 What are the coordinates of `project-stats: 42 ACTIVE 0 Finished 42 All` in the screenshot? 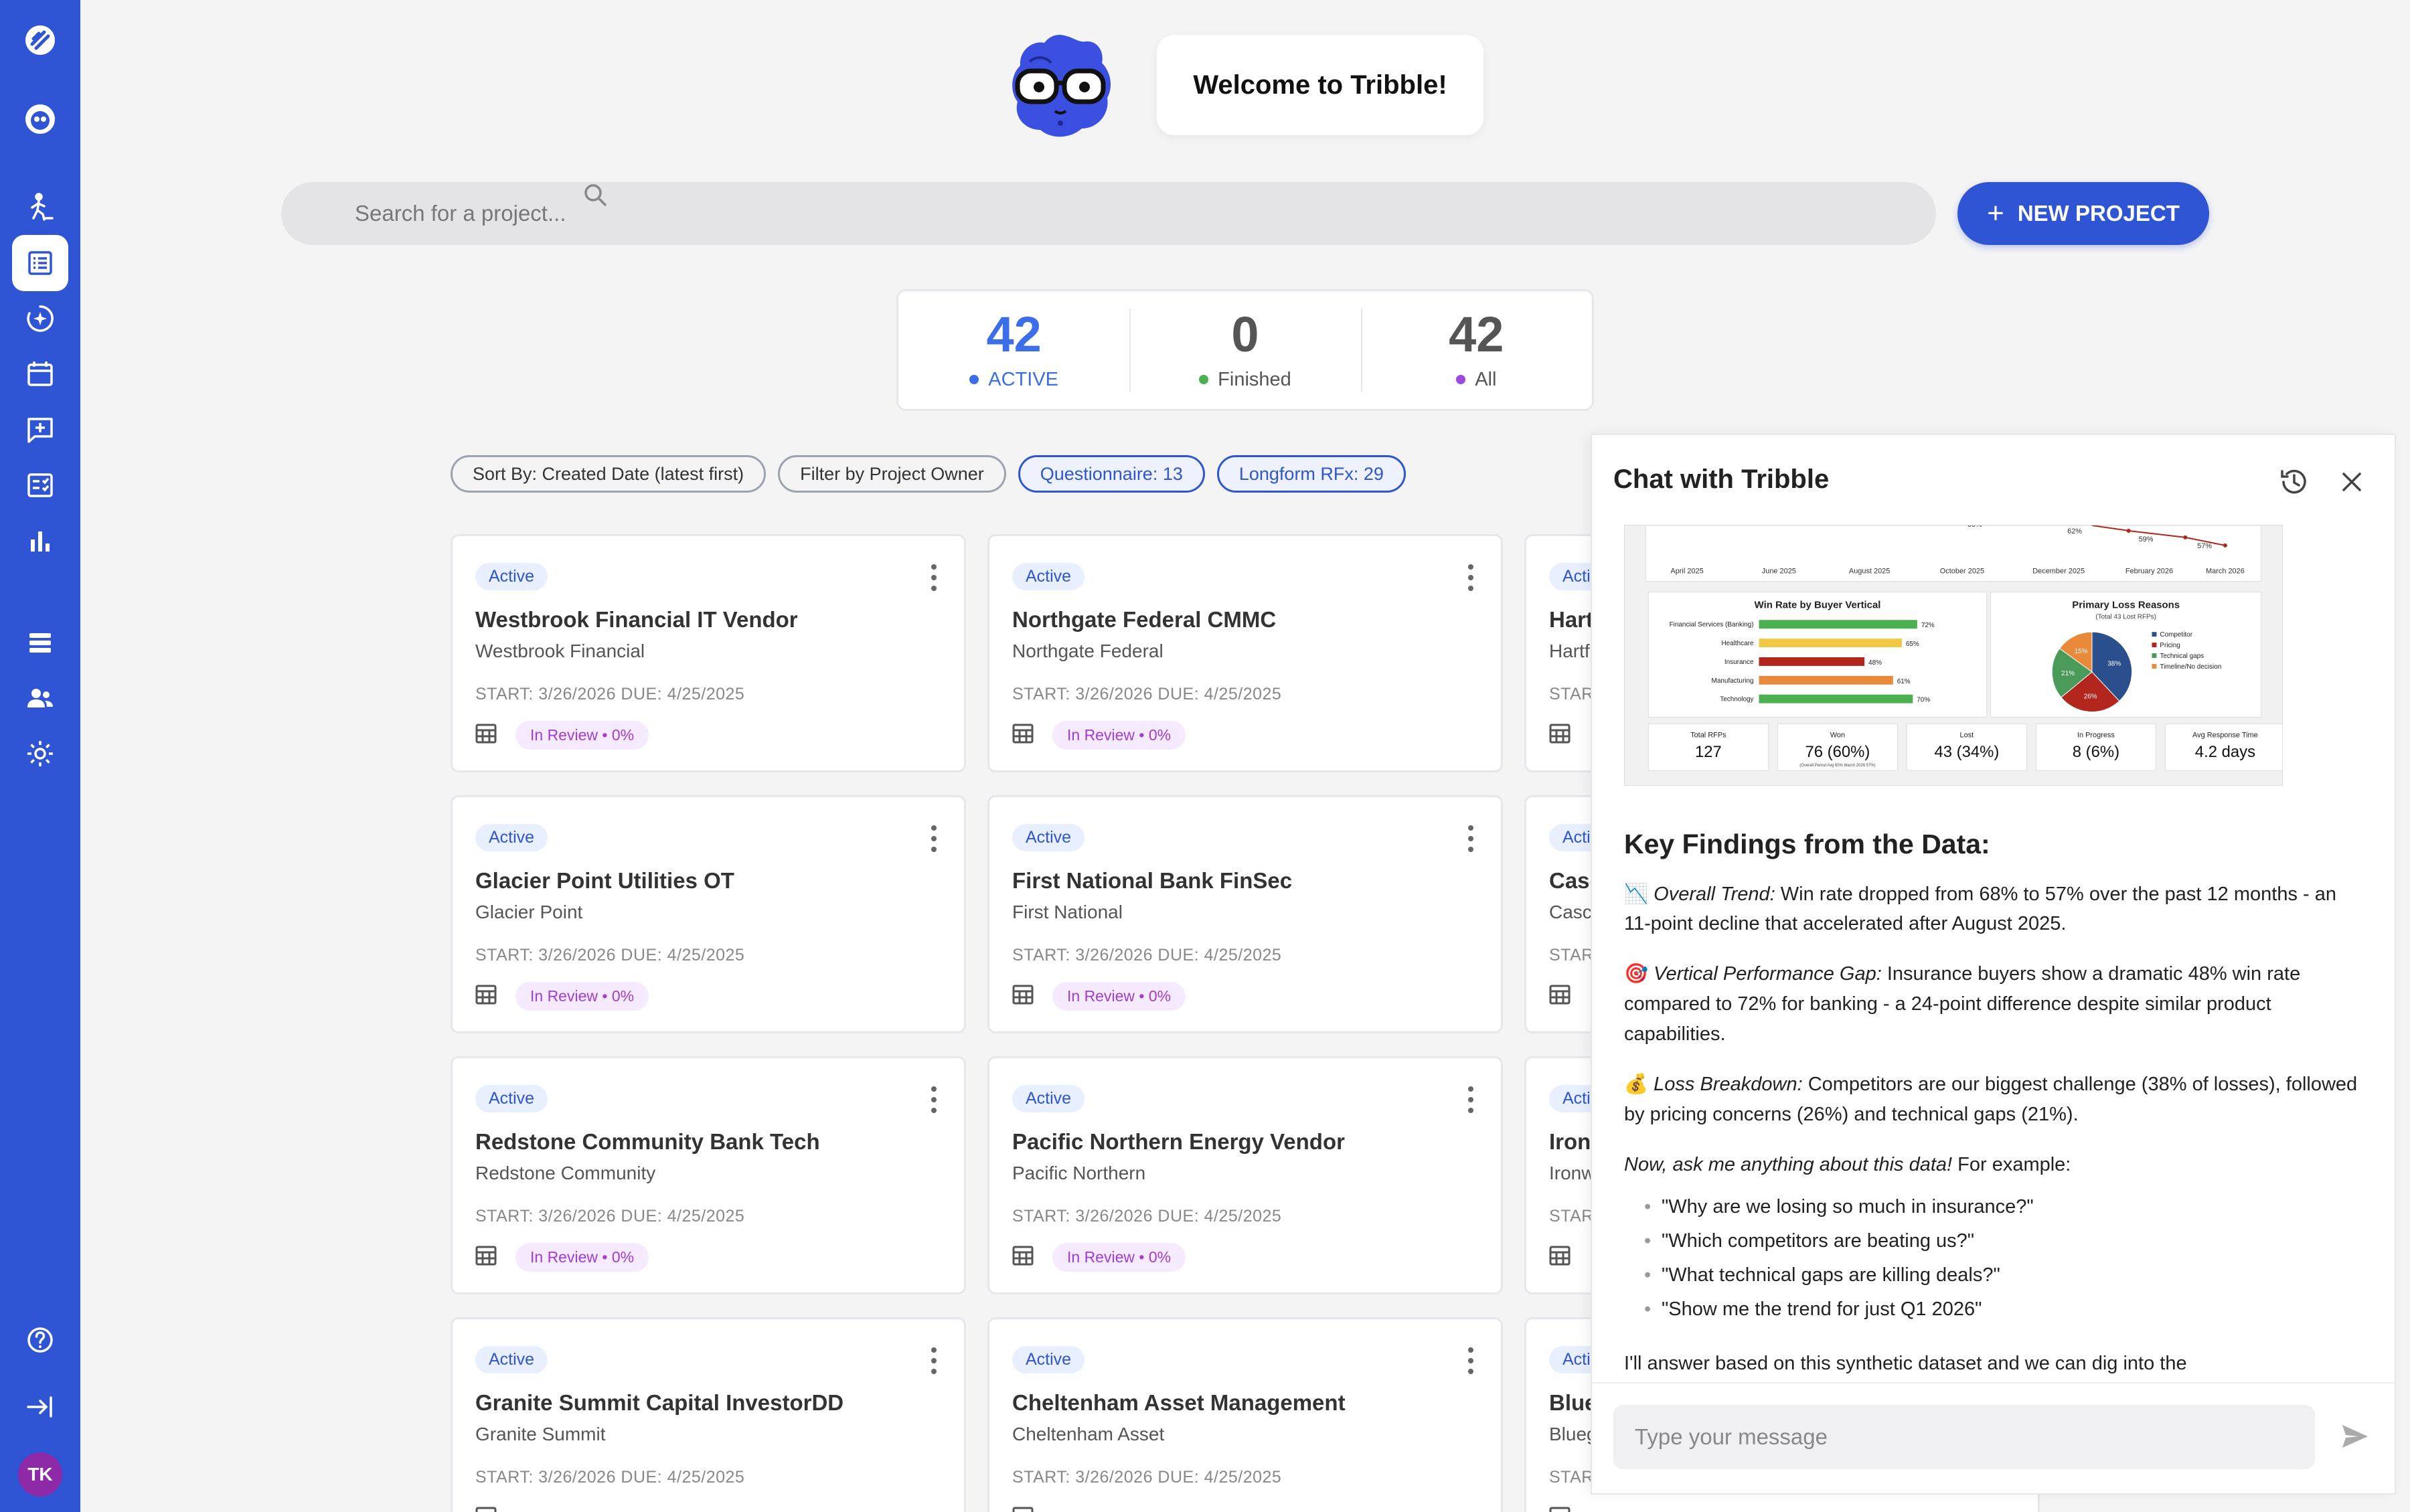 It's located at (1245, 350).